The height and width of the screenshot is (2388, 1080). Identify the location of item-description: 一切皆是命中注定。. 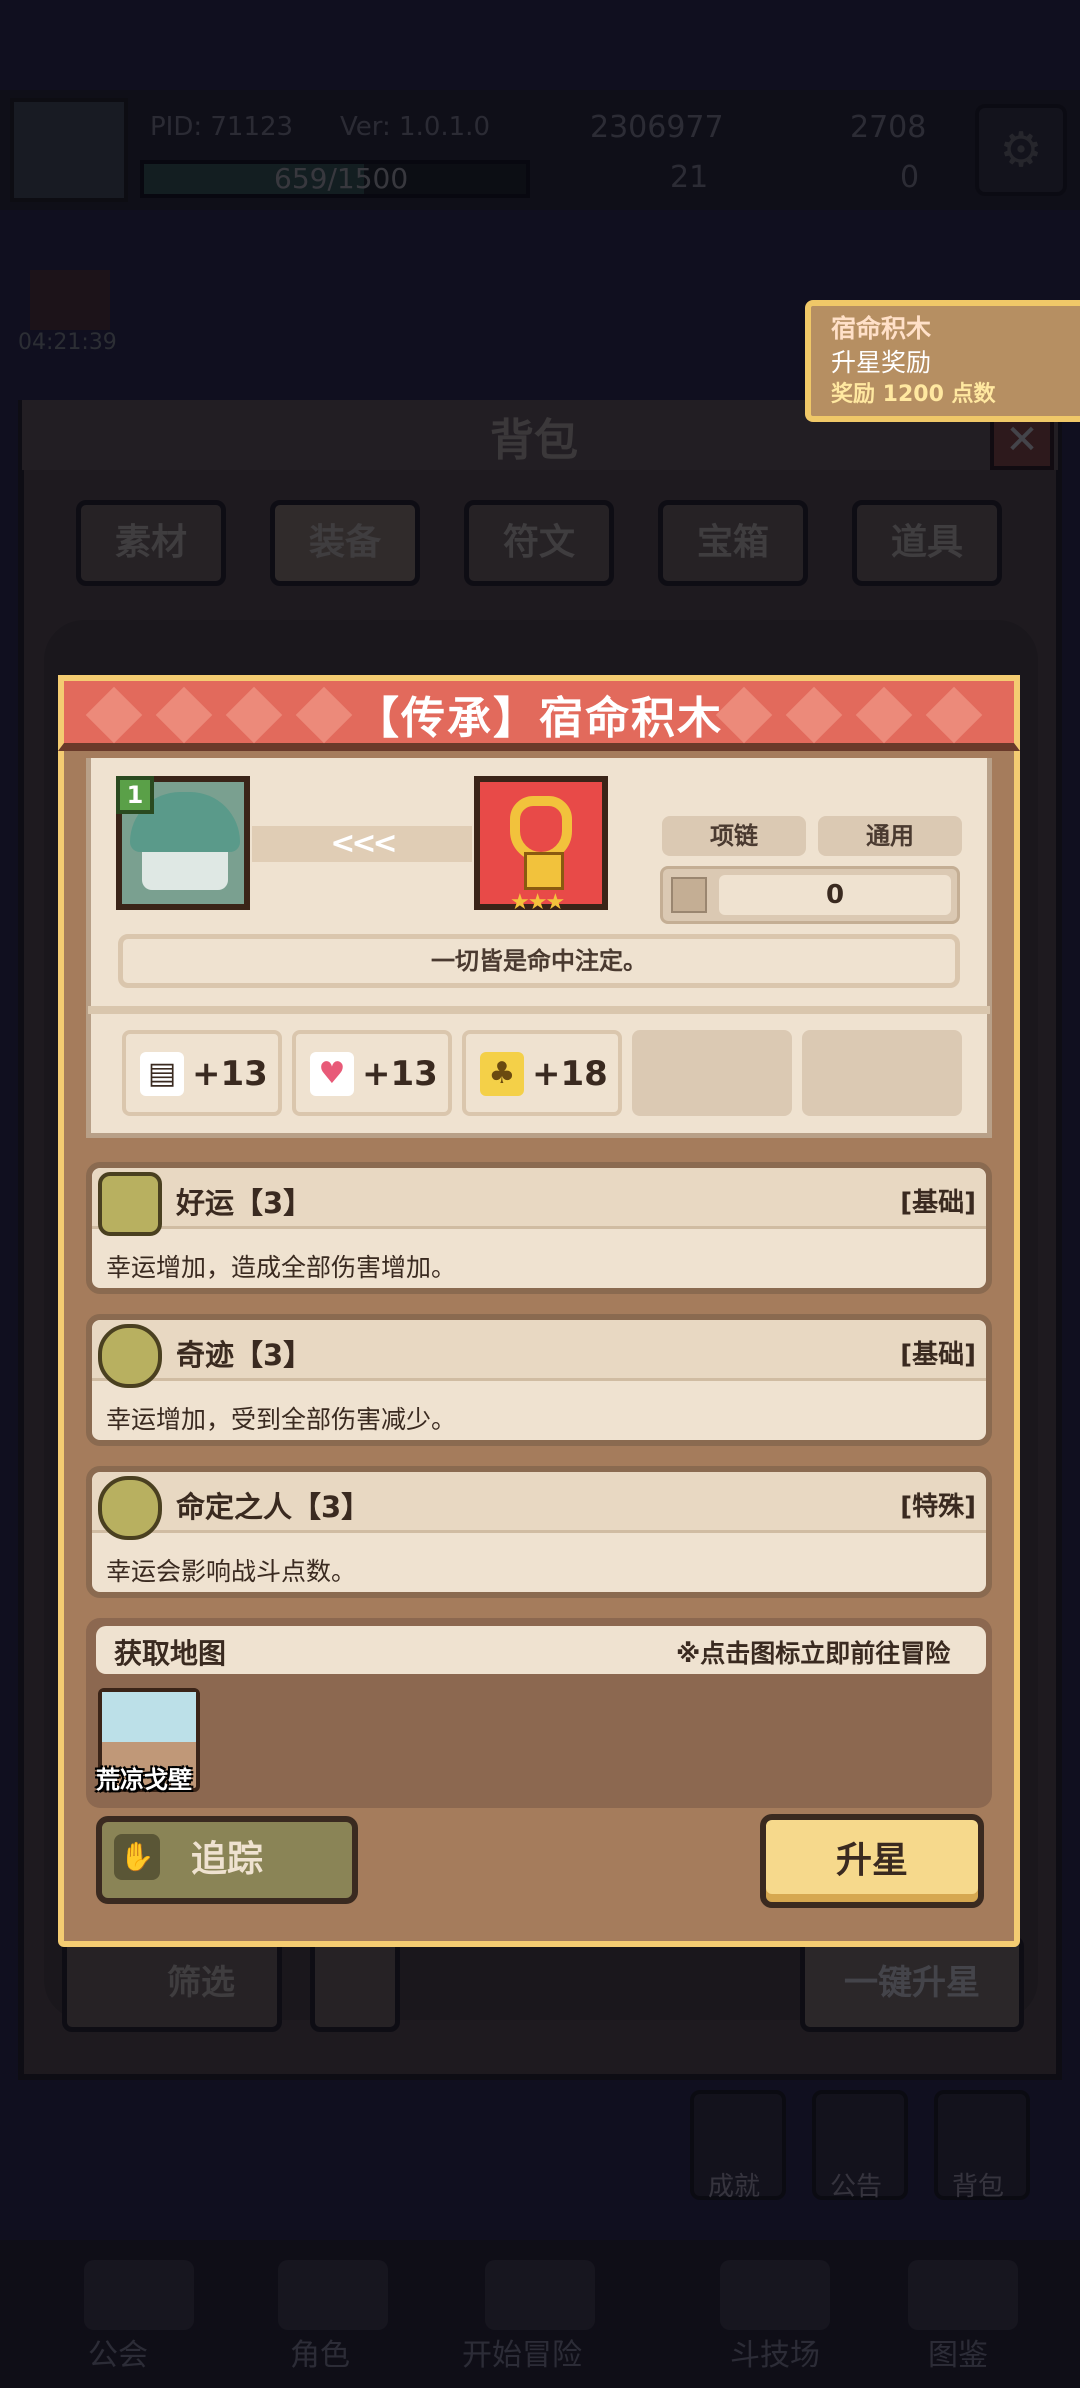
(539, 961).